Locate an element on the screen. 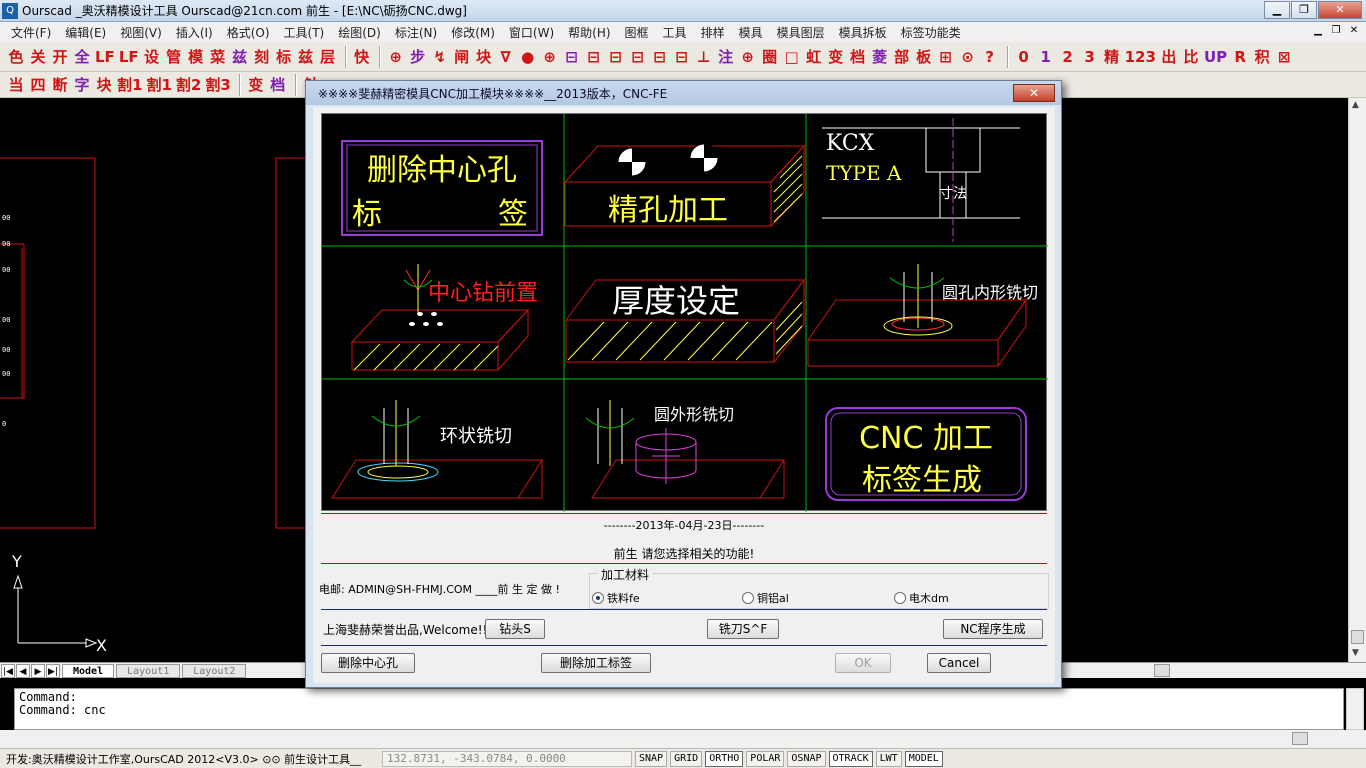 Image resolution: width=1366 pixels, height=768 pixels. toolbar-button: ∇ is located at coordinates (506, 57).